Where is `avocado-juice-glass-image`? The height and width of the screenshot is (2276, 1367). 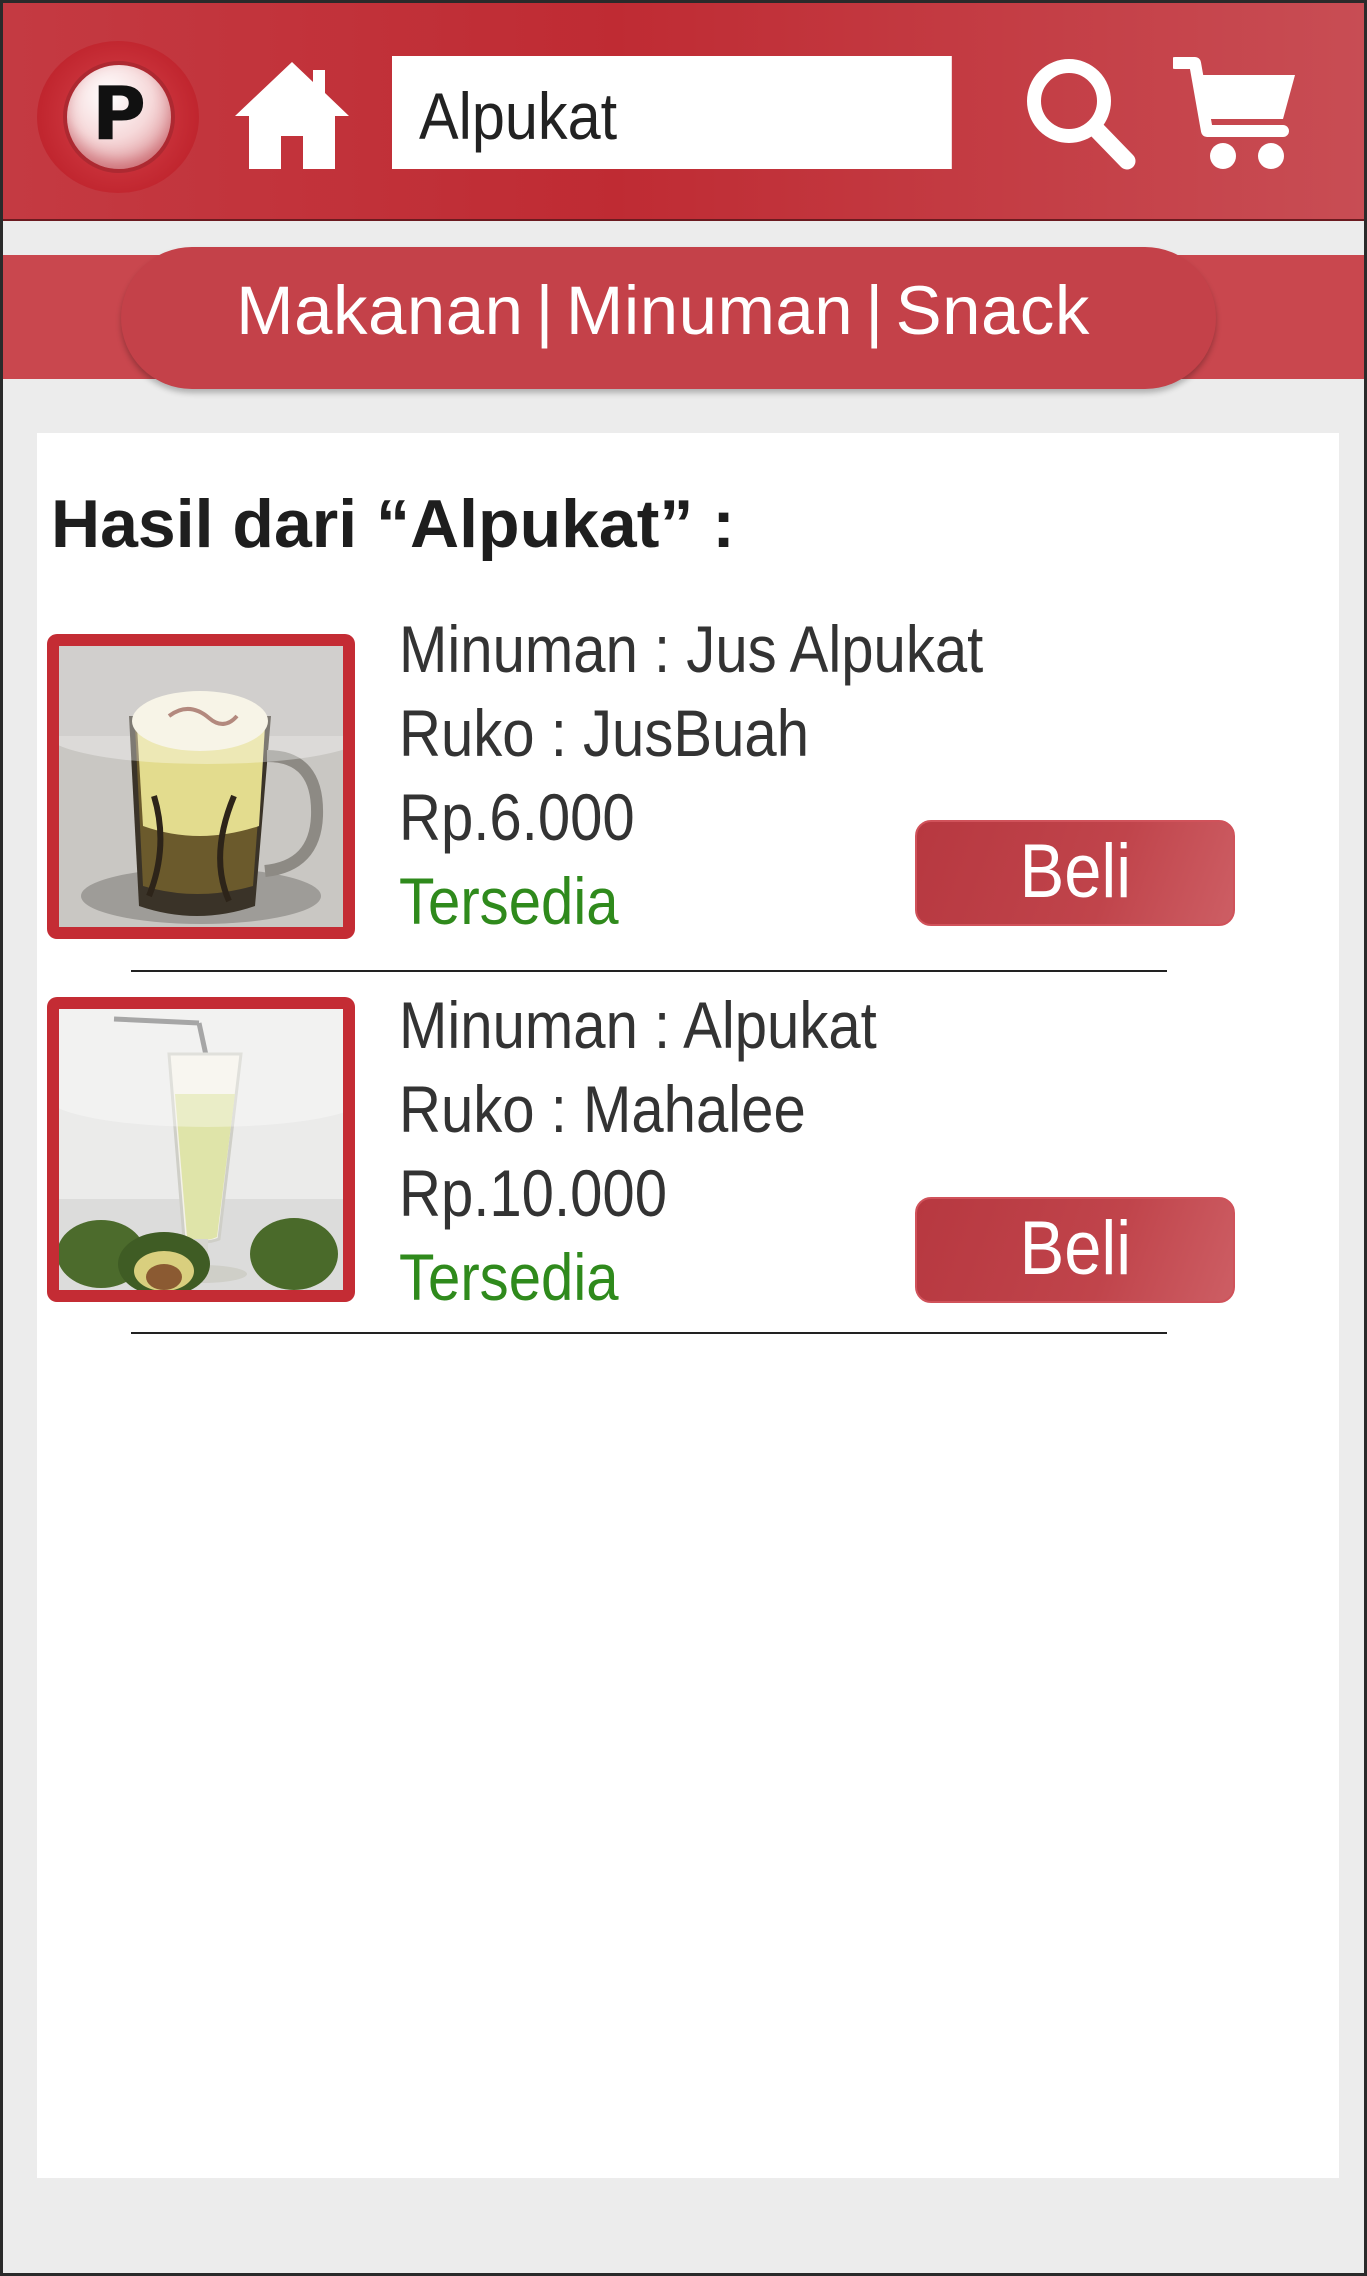
avocado-juice-glass-image is located at coordinates (201, 1149).